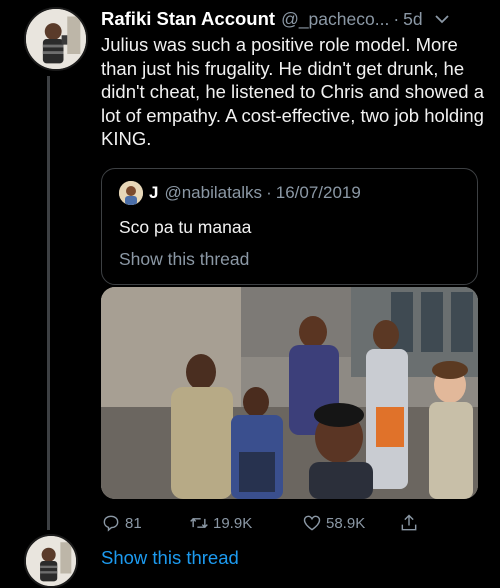  What do you see at coordinates (412, 19) in the screenshot?
I see `tweet-timestamp: 5d` at bounding box center [412, 19].